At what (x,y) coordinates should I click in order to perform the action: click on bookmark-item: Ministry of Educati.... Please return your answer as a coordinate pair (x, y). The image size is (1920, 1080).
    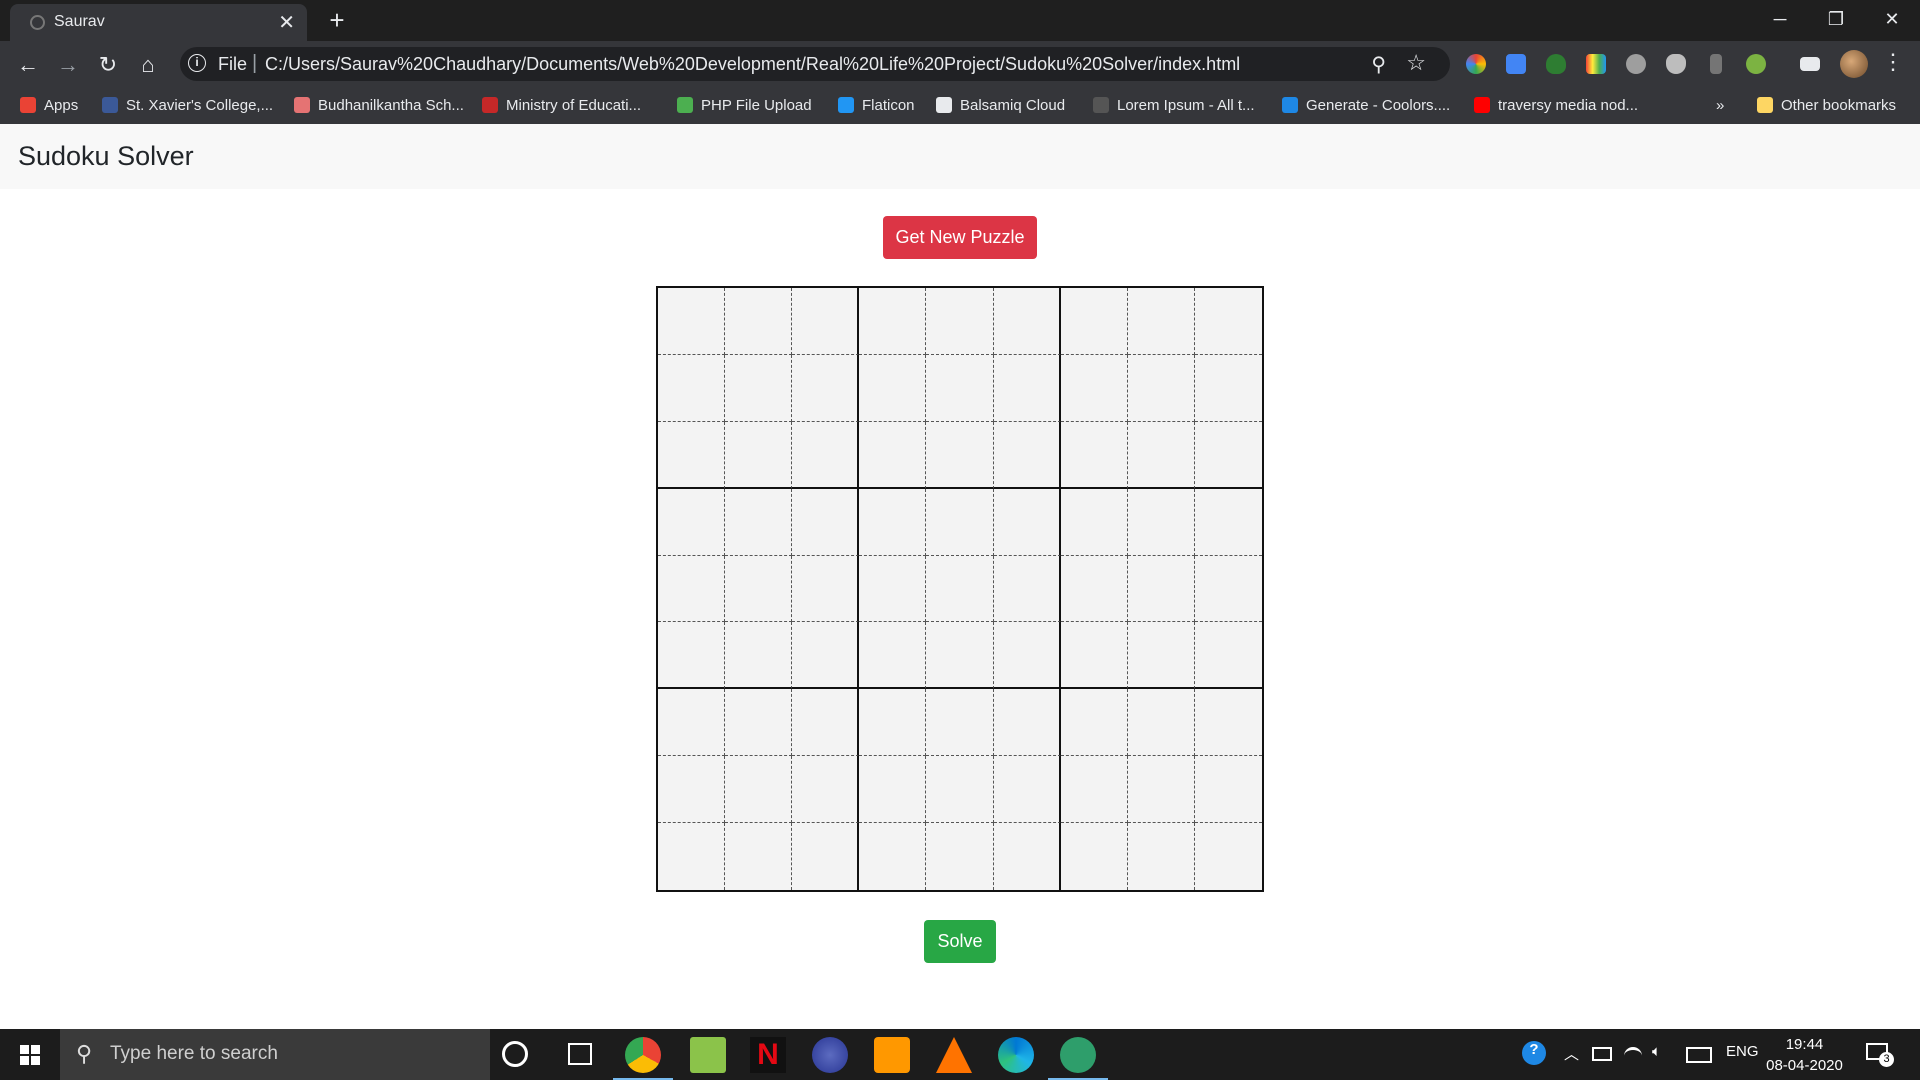
    Looking at the image, I should click on (561, 106).